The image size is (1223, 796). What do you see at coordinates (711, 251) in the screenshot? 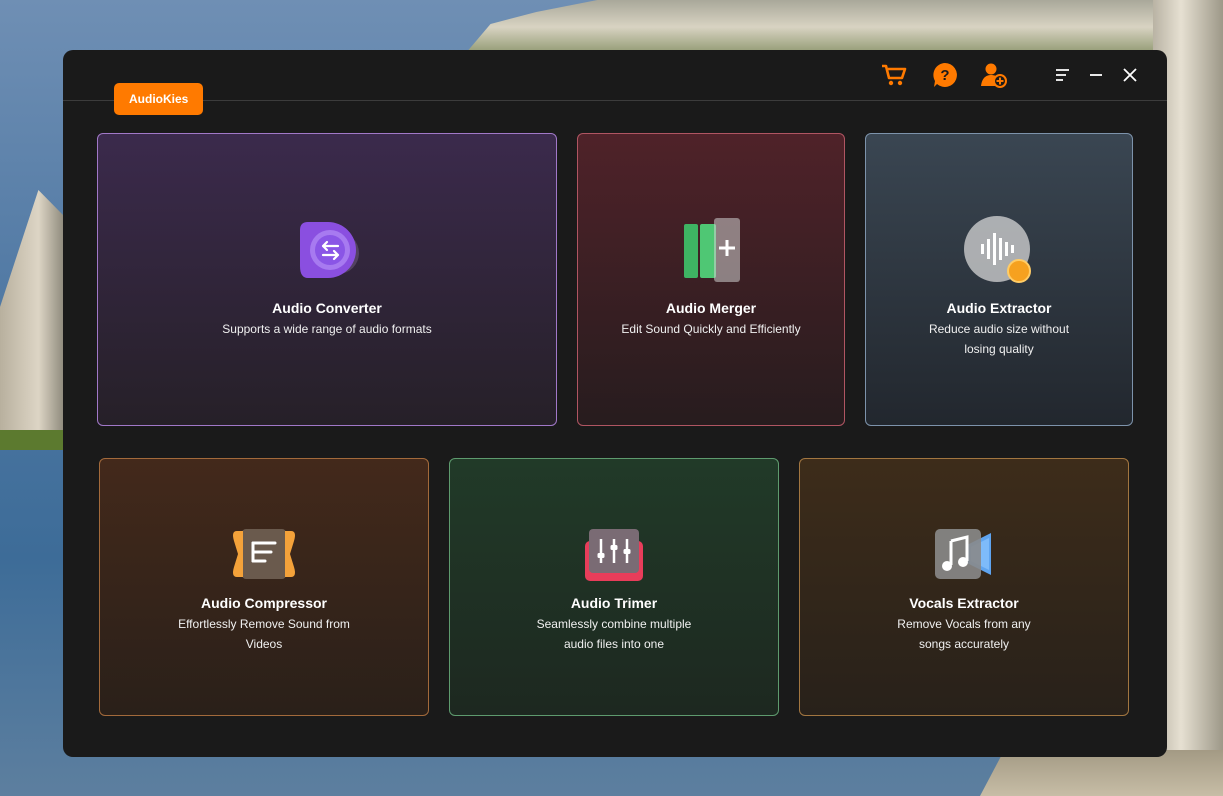
I see `audio-merger-icon` at bounding box center [711, 251].